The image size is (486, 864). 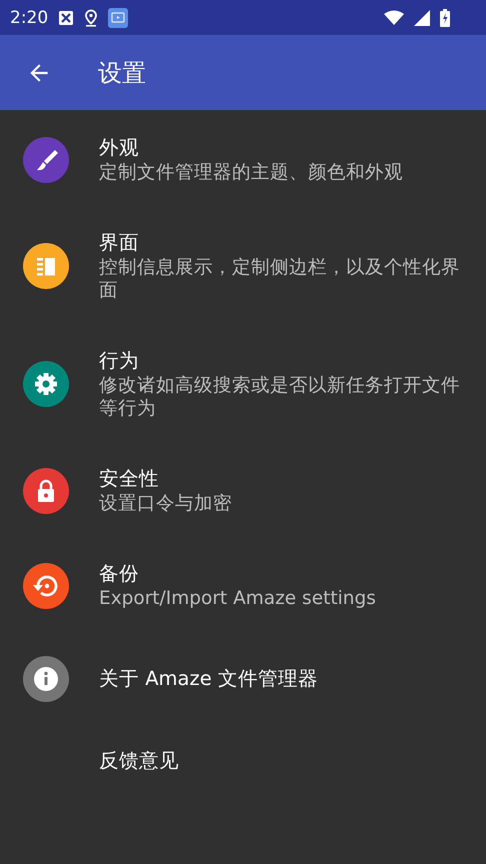 I want to click on setting-description: 定制文件管理器的主题、颜色和外观, so click(x=251, y=172).